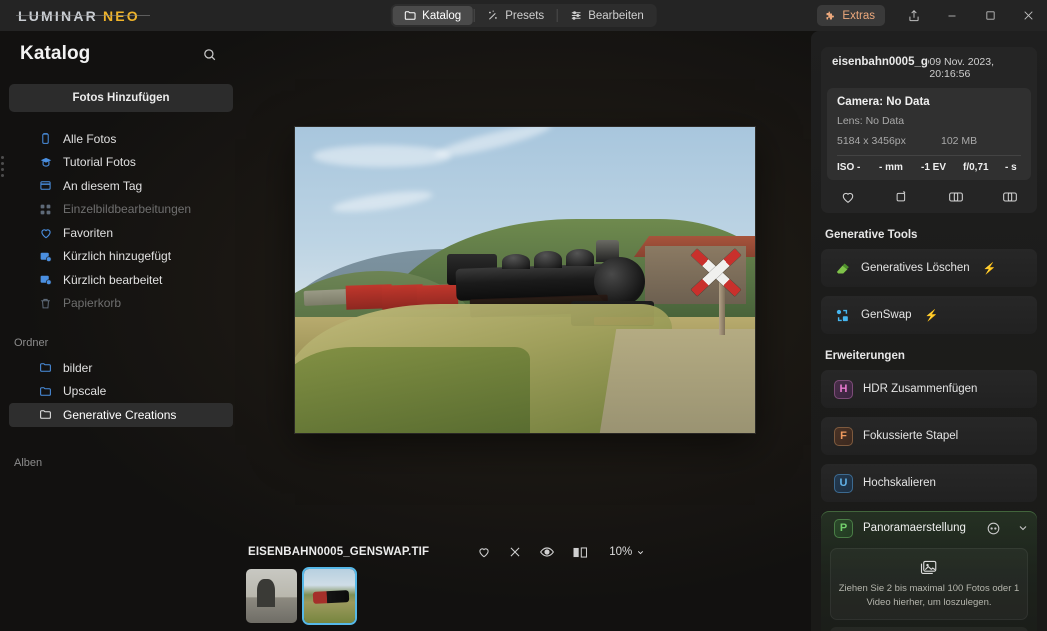 This screenshot has width=1047, height=631. What do you see at coordinates (990, 15) in the screenshot?
I see `maximize-icon` at bounding box center [990, 15].